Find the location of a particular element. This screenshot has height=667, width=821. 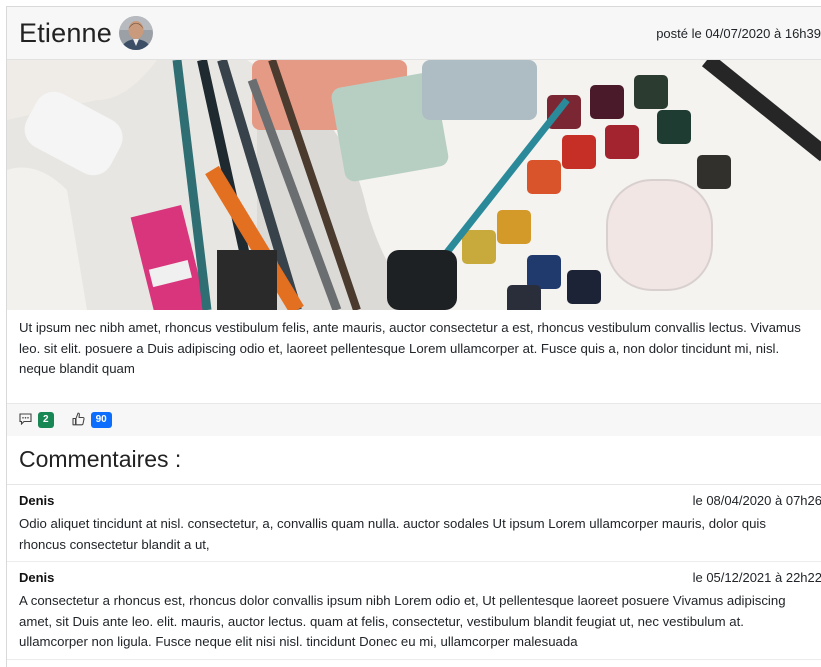

avatar is located at coordinates (135, 33).